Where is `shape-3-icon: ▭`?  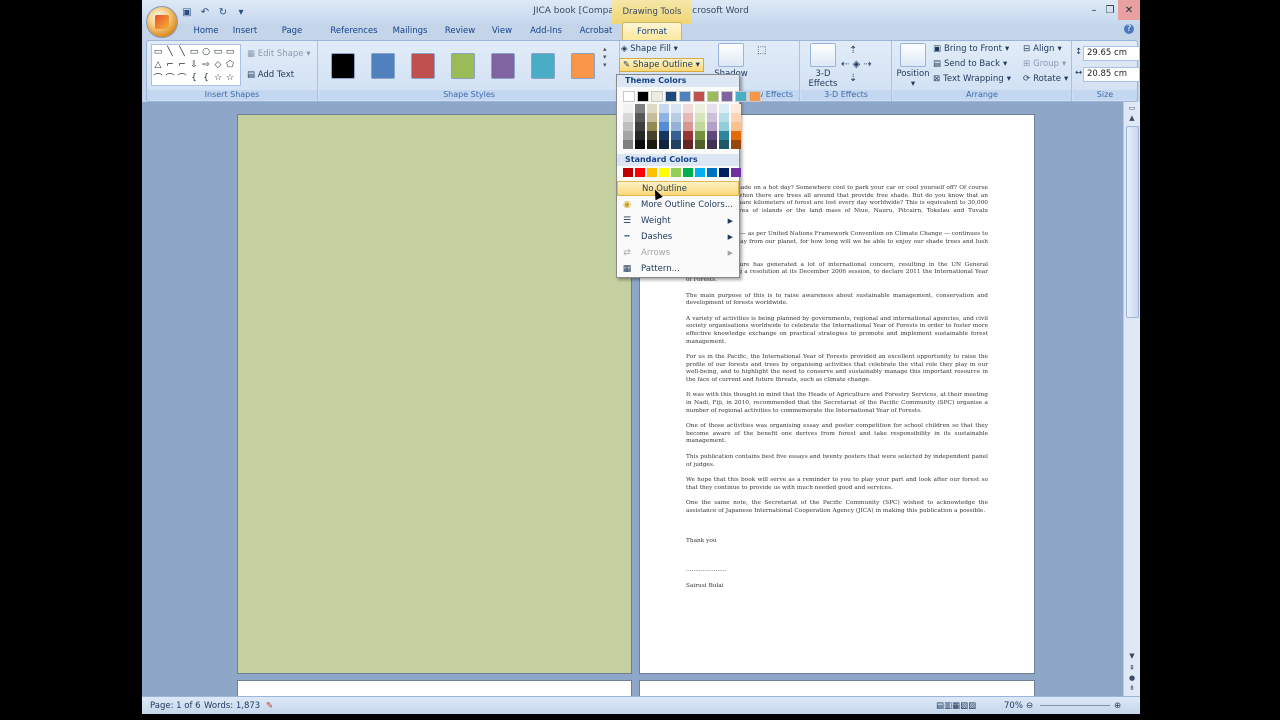 shape-3-icon: ▭ is located at coordinates (194, 51).